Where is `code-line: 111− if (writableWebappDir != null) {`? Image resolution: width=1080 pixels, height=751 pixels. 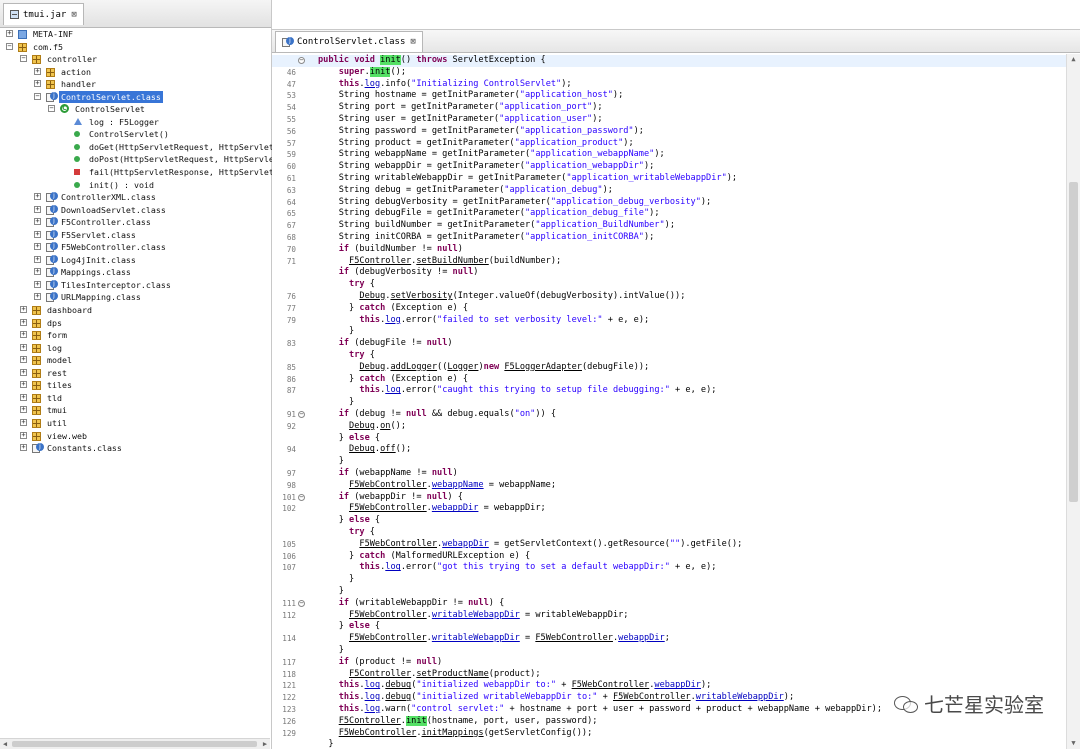
code-line: 111− if (writableWebappDir != null) { is located at coordinates (669, 604).